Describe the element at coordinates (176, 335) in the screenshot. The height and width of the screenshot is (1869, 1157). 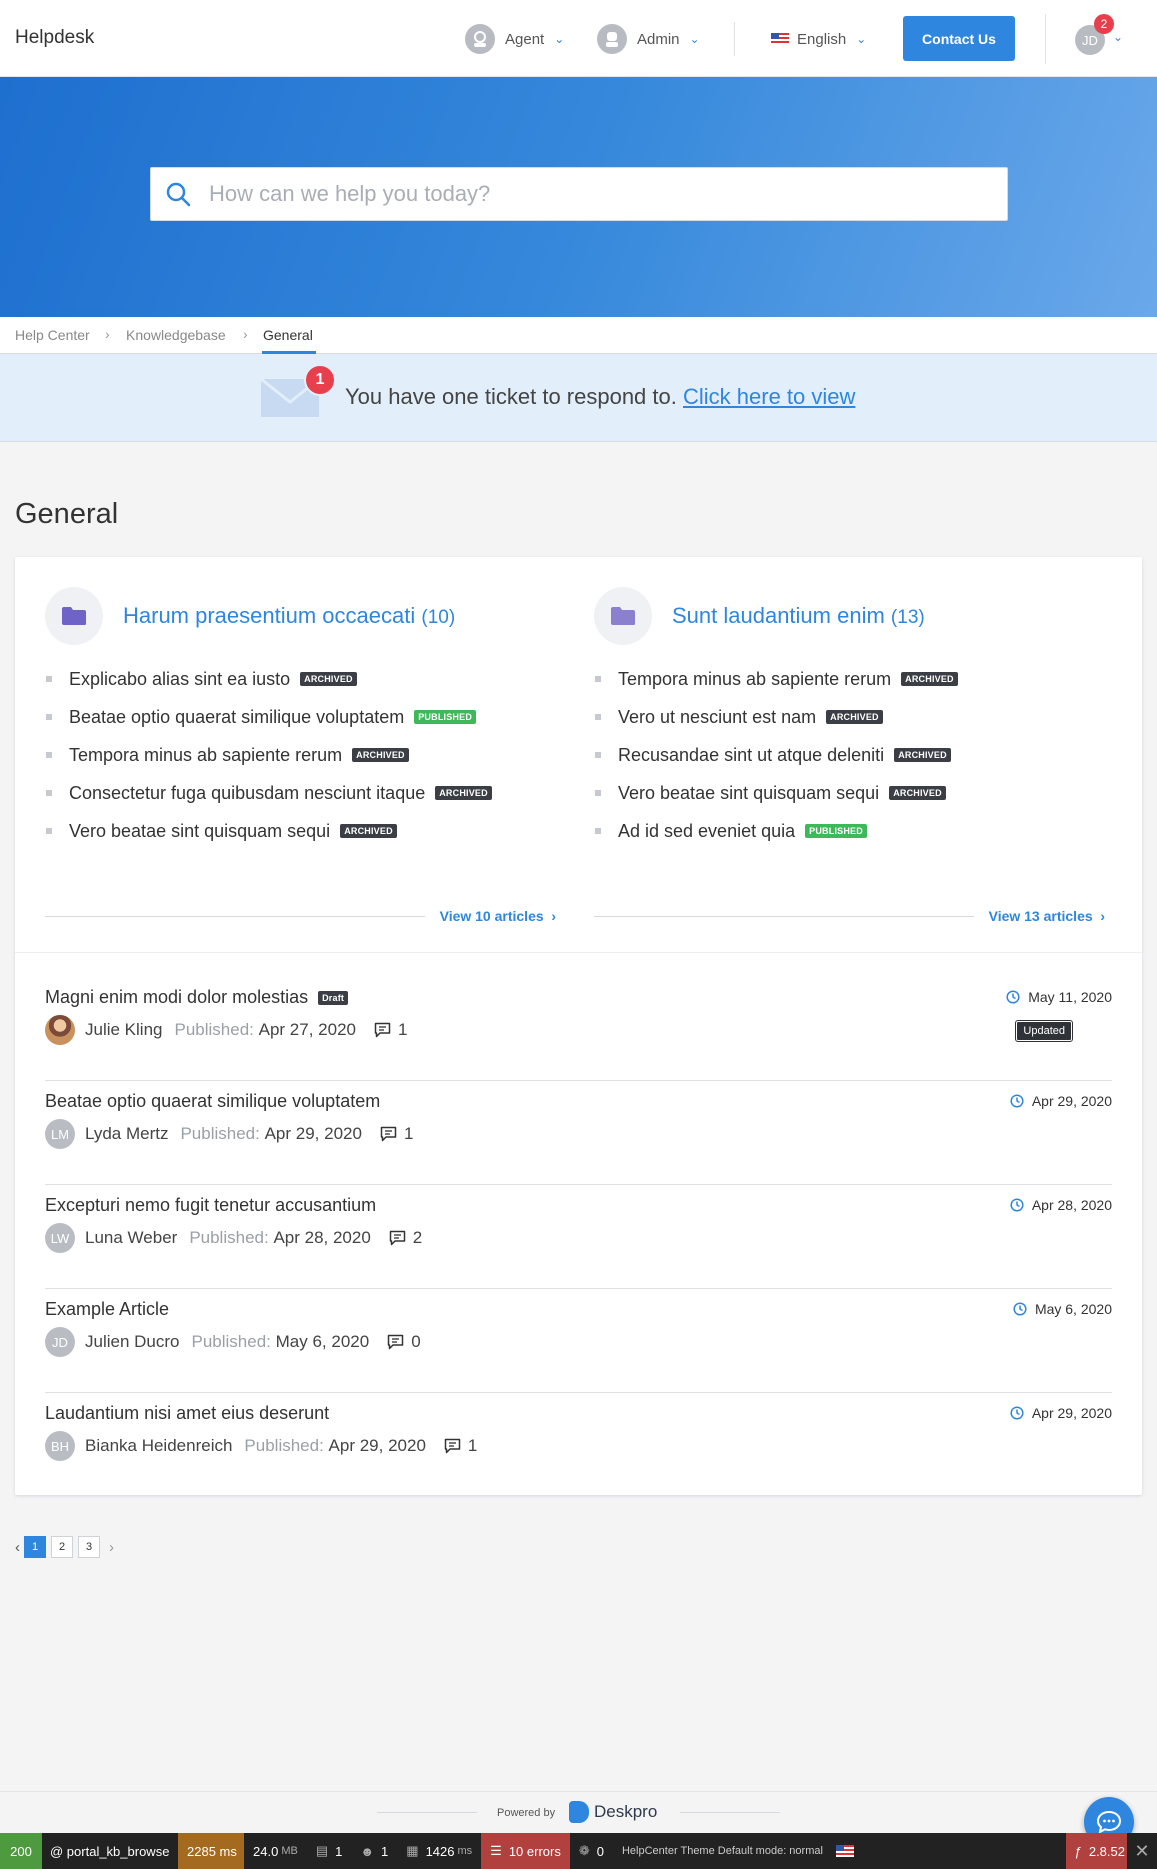
I see `breadcrumb-knowledgebase: Knowledgebase` at that location.